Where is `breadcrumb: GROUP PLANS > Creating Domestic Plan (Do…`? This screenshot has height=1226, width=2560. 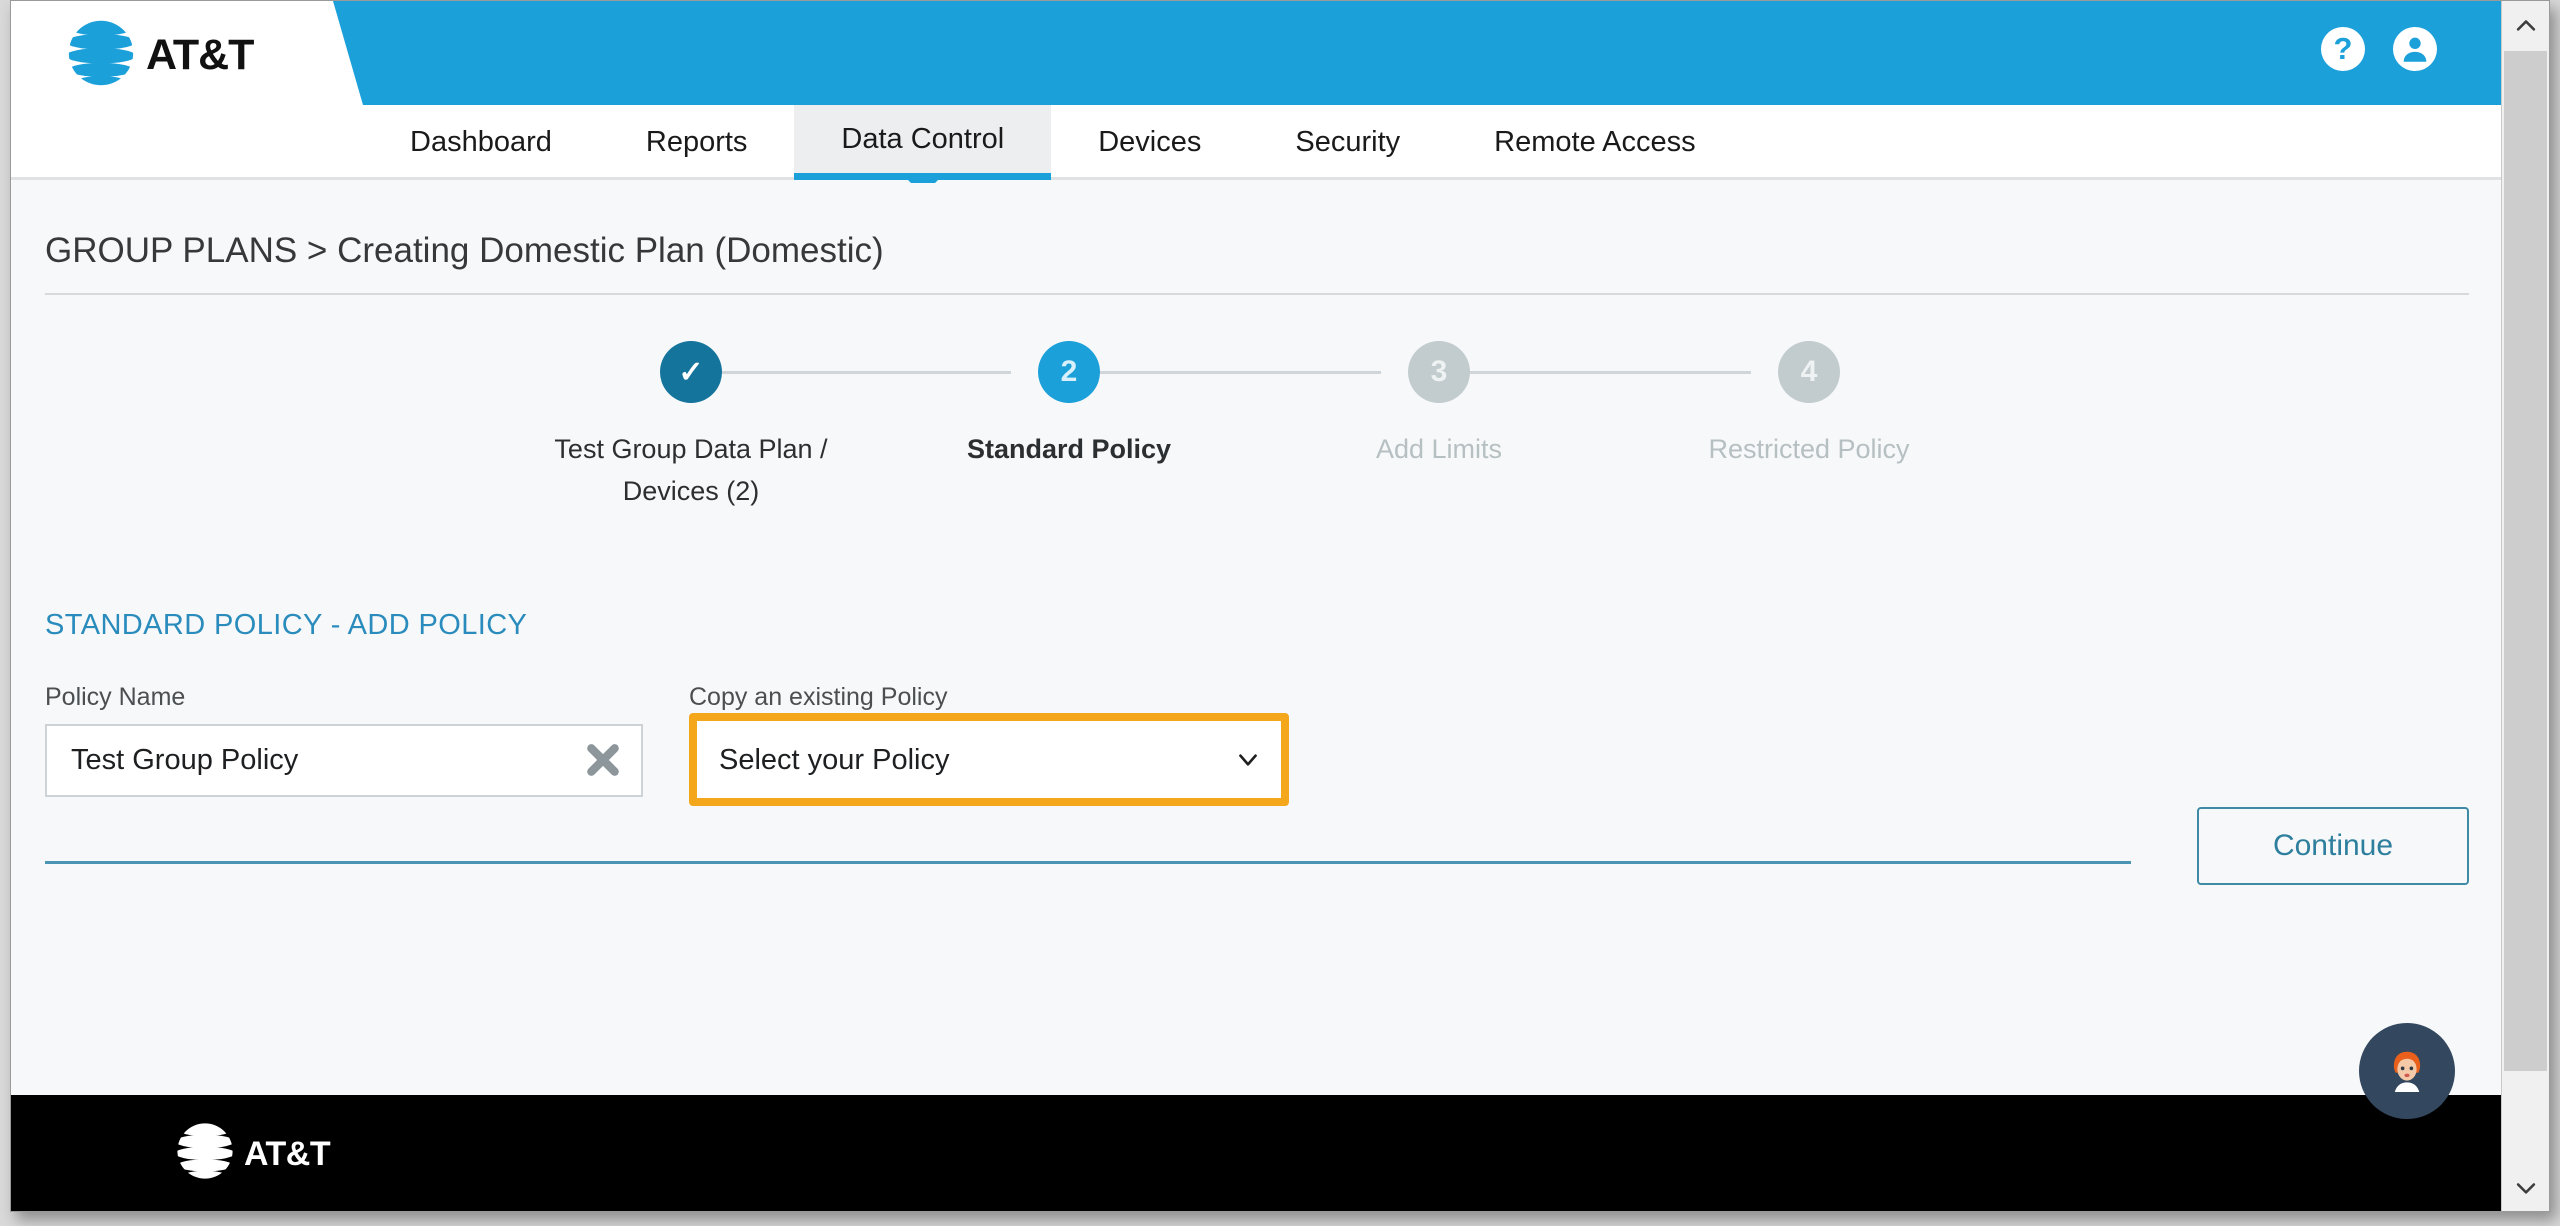 breadcrumb: GROUP PLANS > Creating Domestic Plan (Do… is located at coordinates (464, 251).